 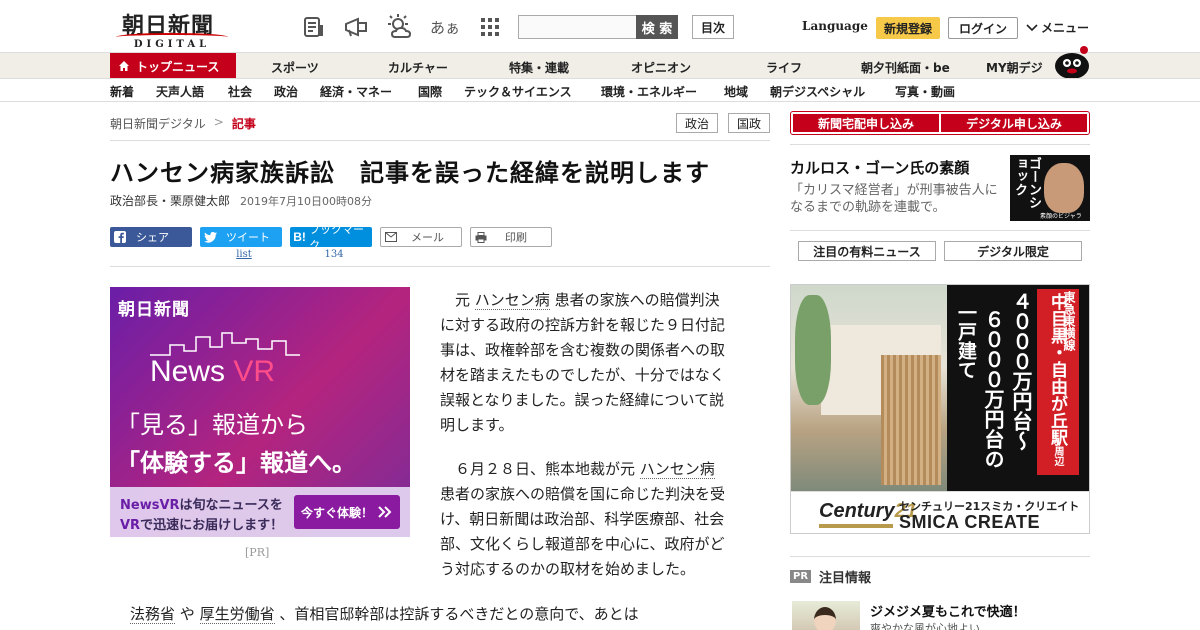 What do you see at coordinates (122, 91) in the screenshot?
I see `subnav-new: 新着` at bounding box center [122, 91].